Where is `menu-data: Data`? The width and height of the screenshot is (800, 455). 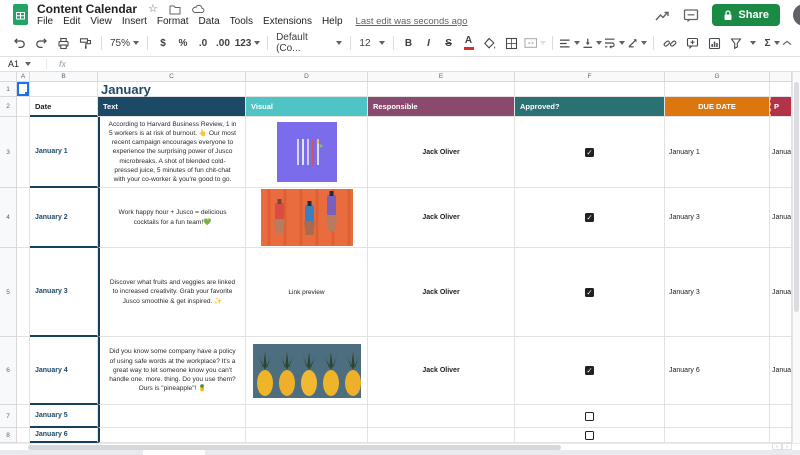
menu-data: Data is located at coordinates (209, 21).